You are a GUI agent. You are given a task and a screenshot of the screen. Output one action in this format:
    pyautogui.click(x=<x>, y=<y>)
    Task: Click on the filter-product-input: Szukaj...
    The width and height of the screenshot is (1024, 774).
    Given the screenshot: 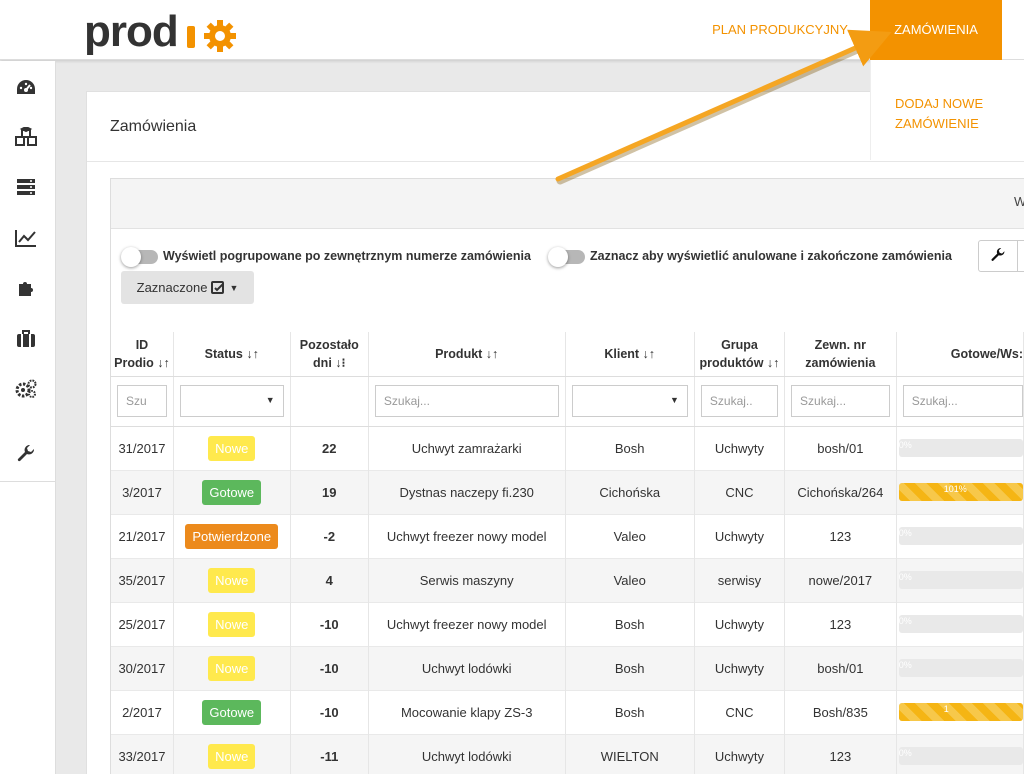 What is the action you would take?
    pyautogui.click(x=466, y=401)
    